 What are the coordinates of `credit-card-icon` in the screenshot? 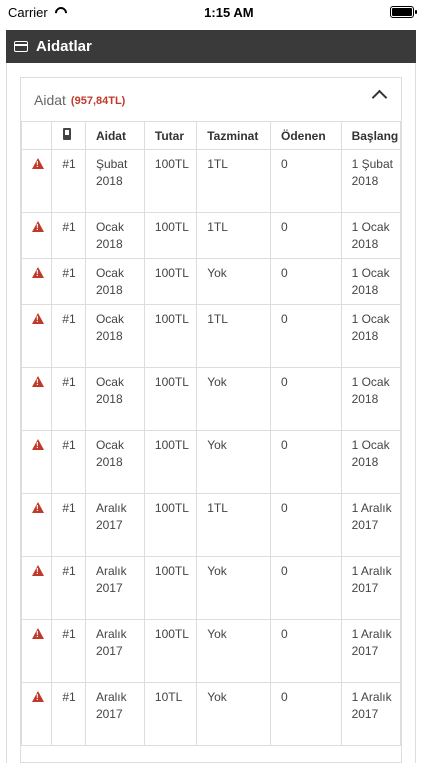 It's located at (21, 46).